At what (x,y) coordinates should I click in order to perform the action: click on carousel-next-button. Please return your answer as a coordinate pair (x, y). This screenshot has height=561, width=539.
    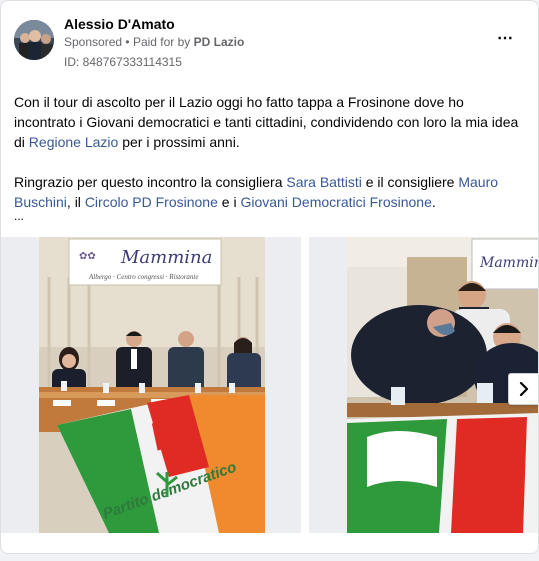
    Looking at the image, I should click on (523, 389).